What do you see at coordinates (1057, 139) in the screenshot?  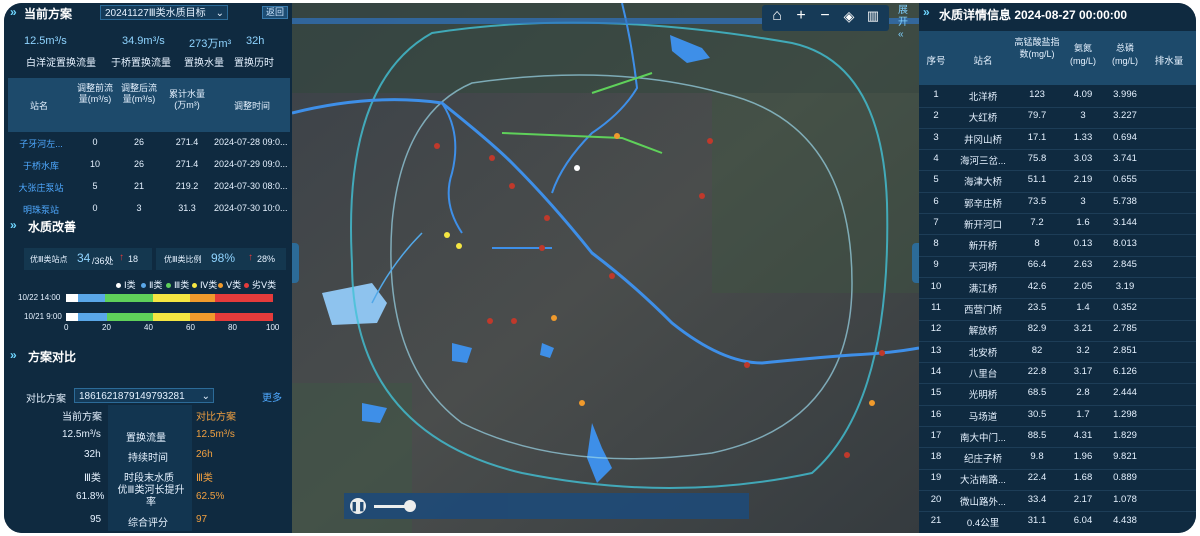 I see `detail-row: 3 井冈山桥 17.1 1.33 0.694` at bounding box center [1057, 139].